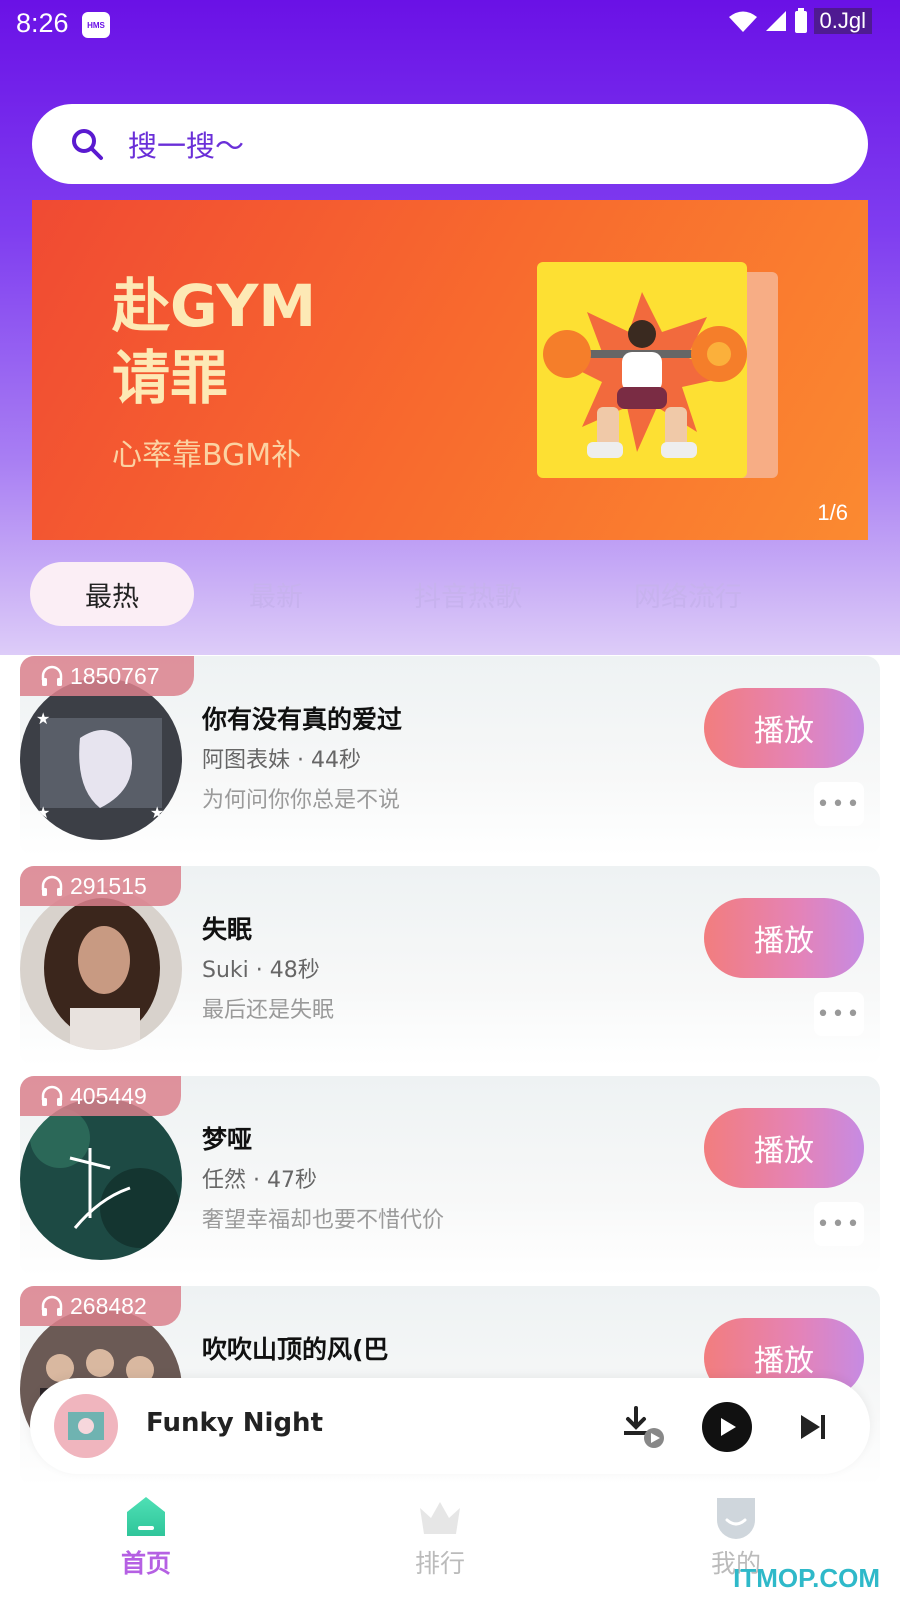 The width and height of the screenshot is (900, 1600). What do you see at coordinates (234, 1423) in the screenshot?
I see `player-song-title: Funky Night` at bounding box center [234, 1423].